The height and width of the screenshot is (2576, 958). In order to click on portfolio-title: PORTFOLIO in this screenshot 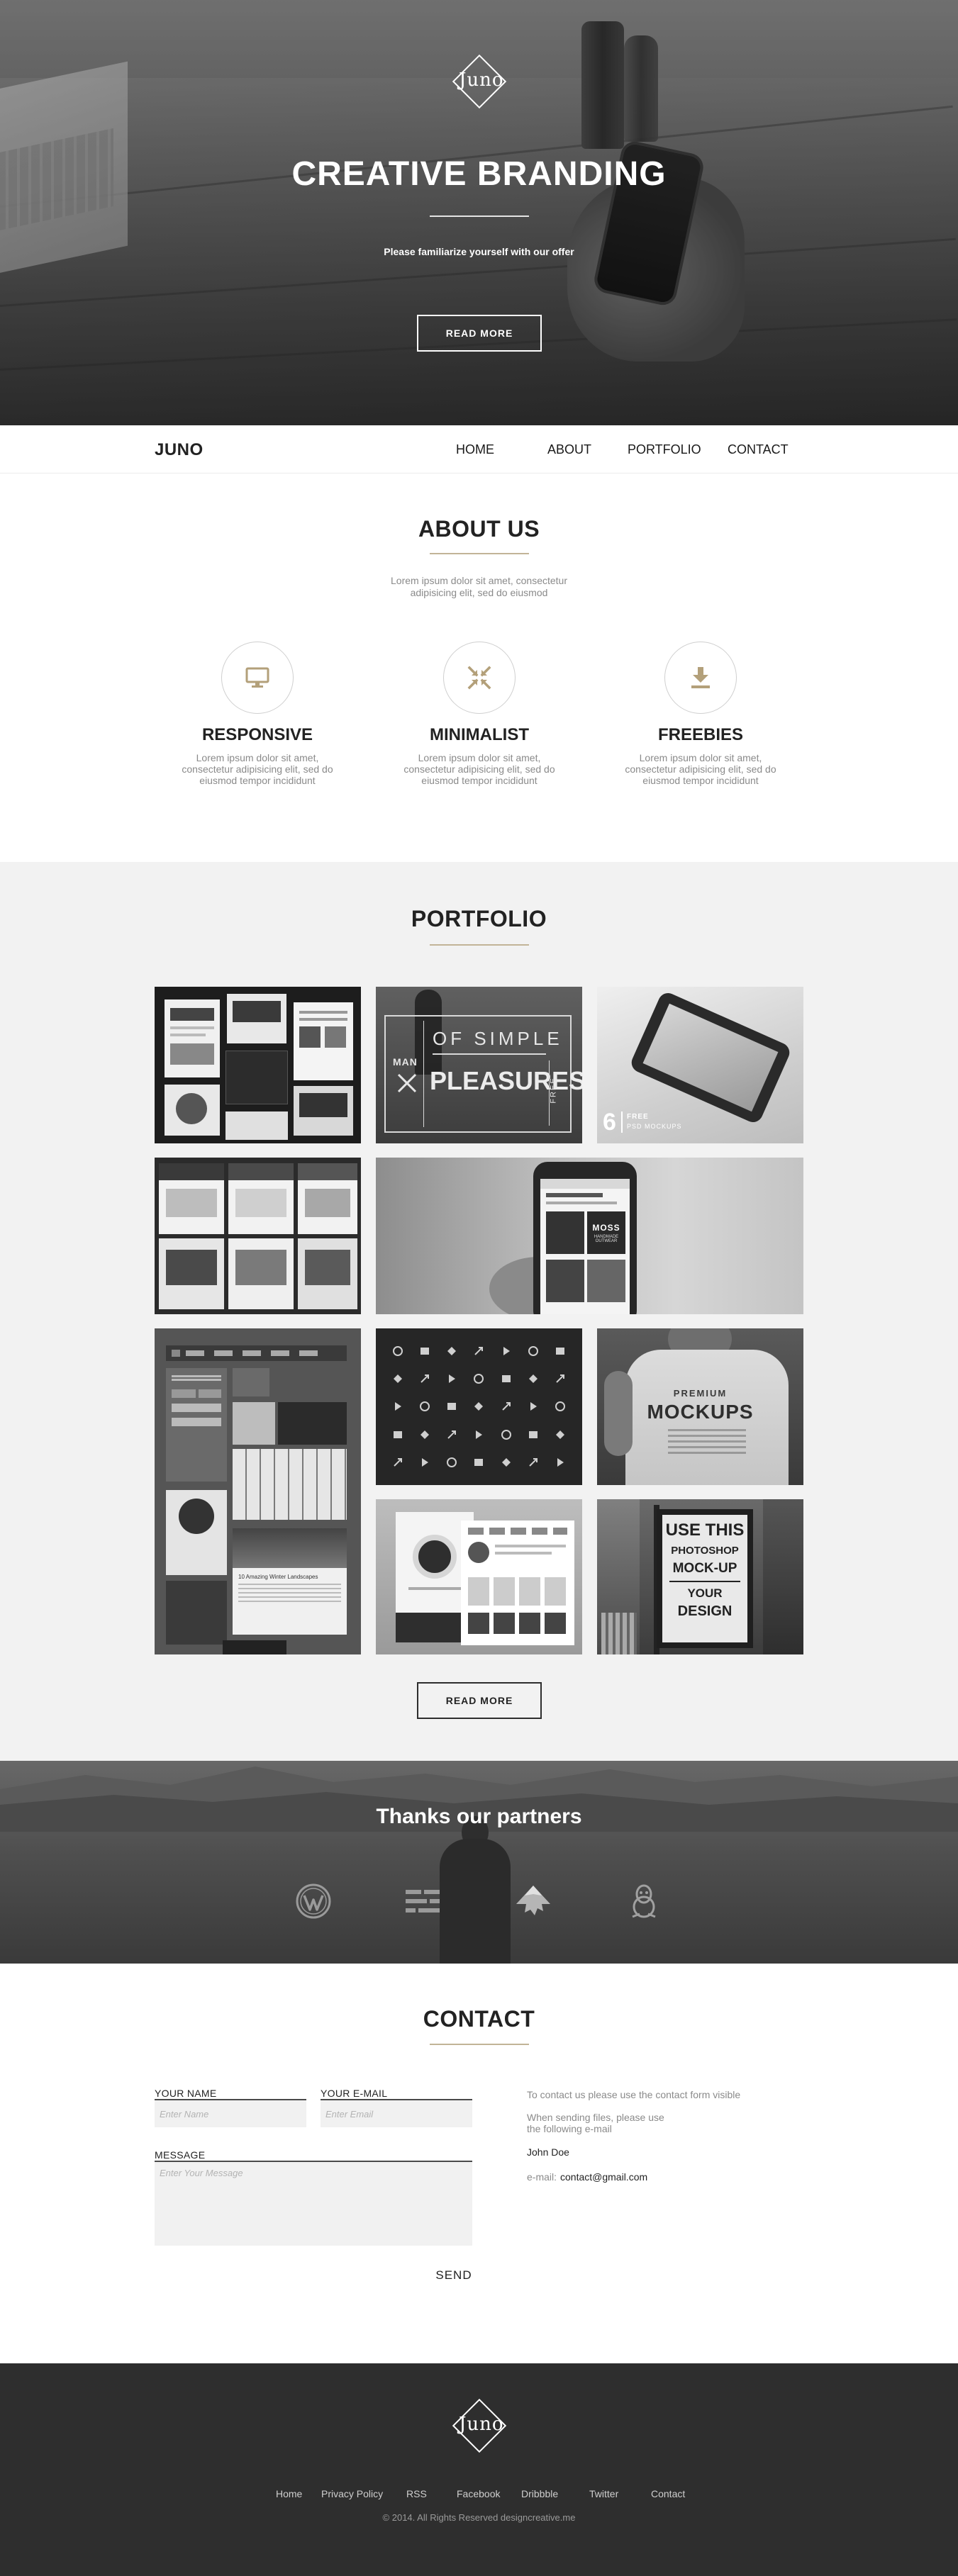, I will do `click(479, 919)`.